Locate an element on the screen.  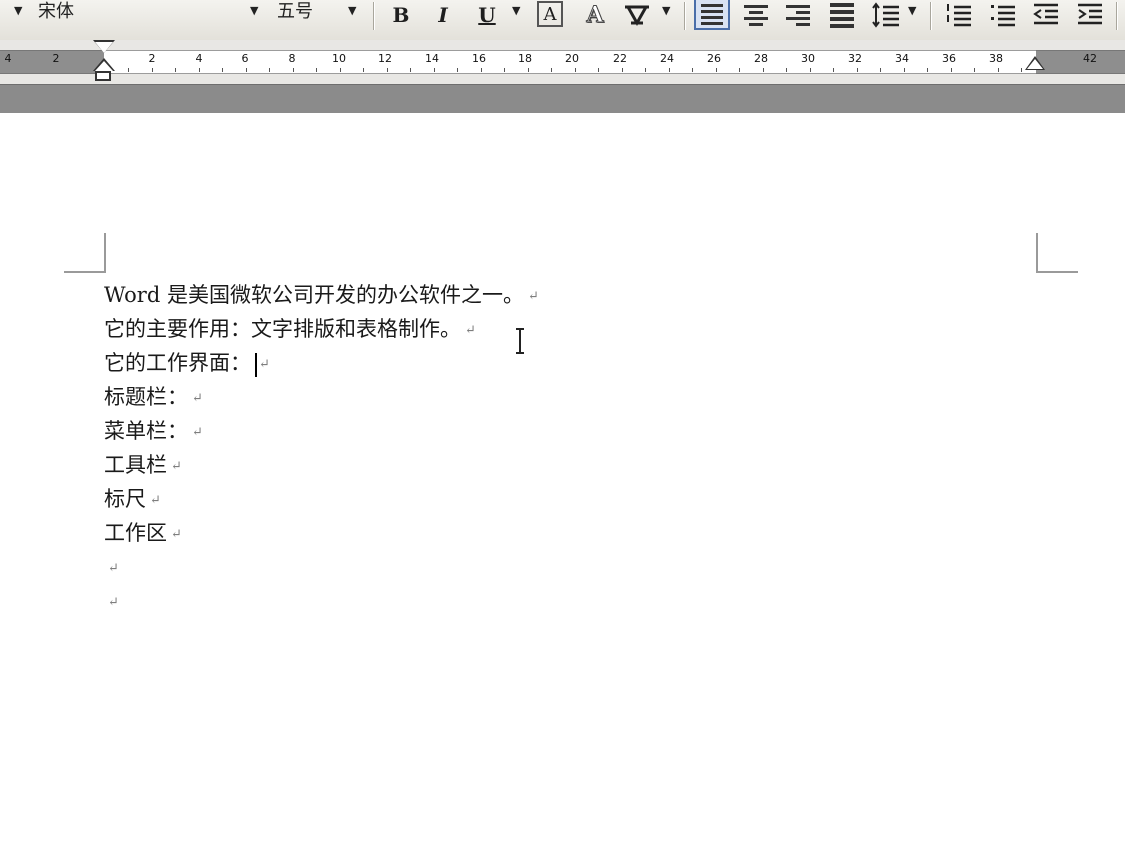
increase-indent-button is located at coordinates (1090, 15).